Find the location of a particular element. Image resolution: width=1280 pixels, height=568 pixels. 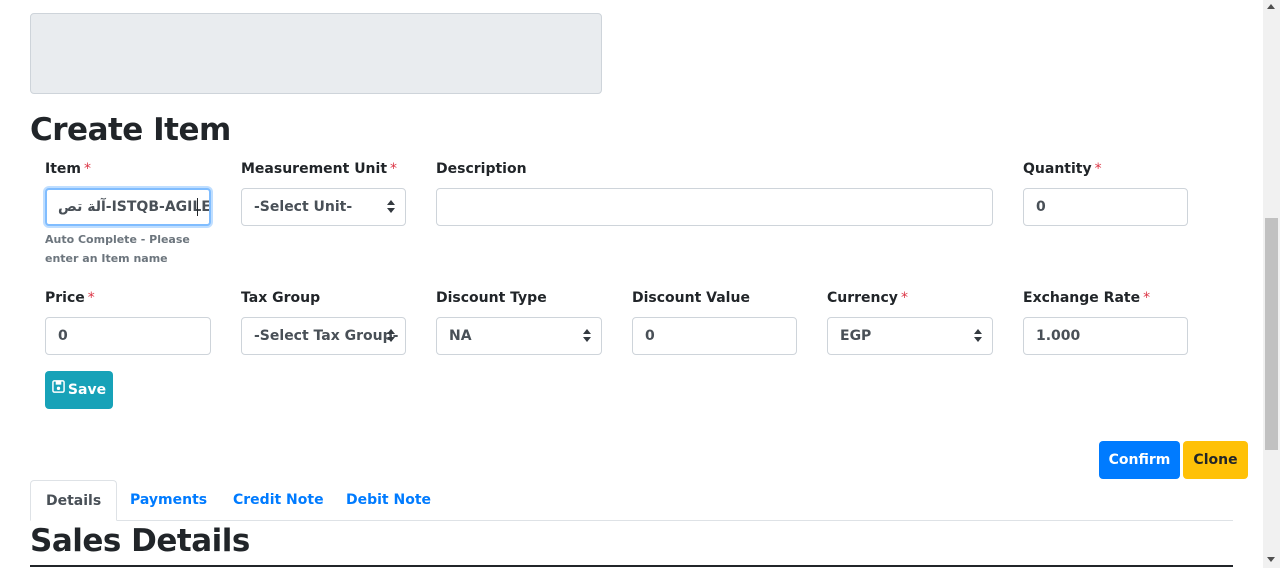

currency-label-text: Currency is located at coordinates (862, 298).